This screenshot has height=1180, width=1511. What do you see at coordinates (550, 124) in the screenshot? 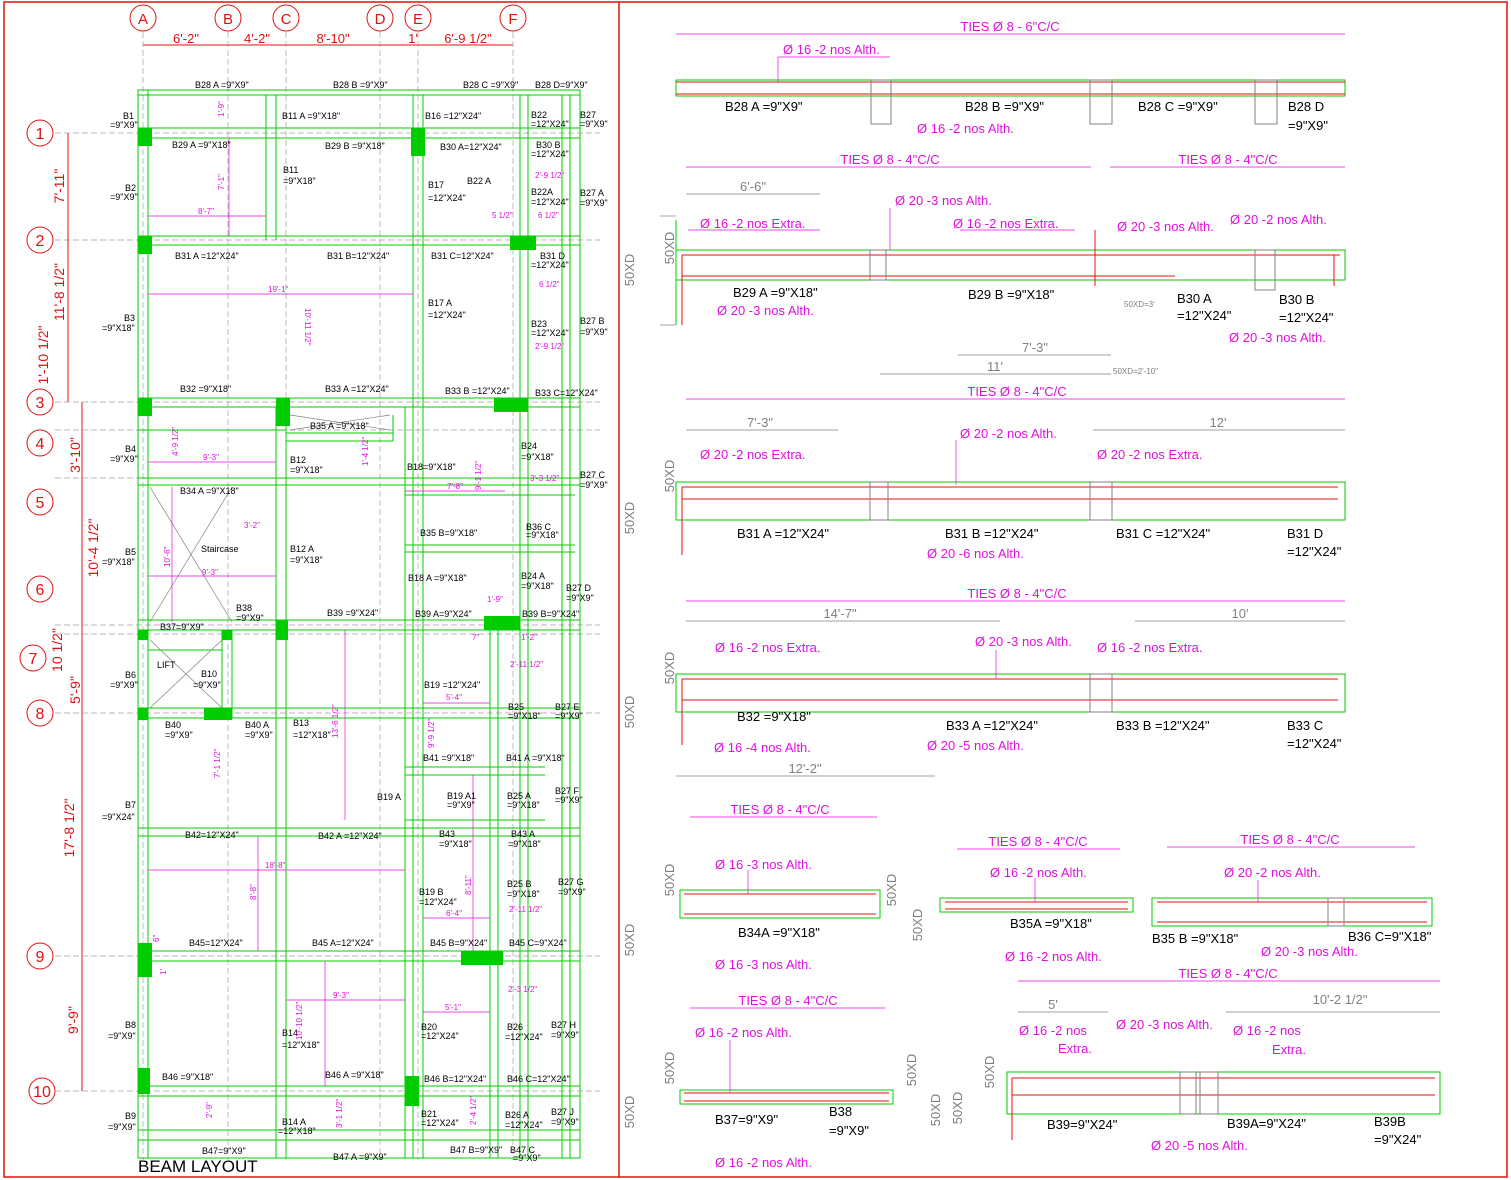
I see `lbl-b22s: =12"X24"` at bounding box center [550, 124].